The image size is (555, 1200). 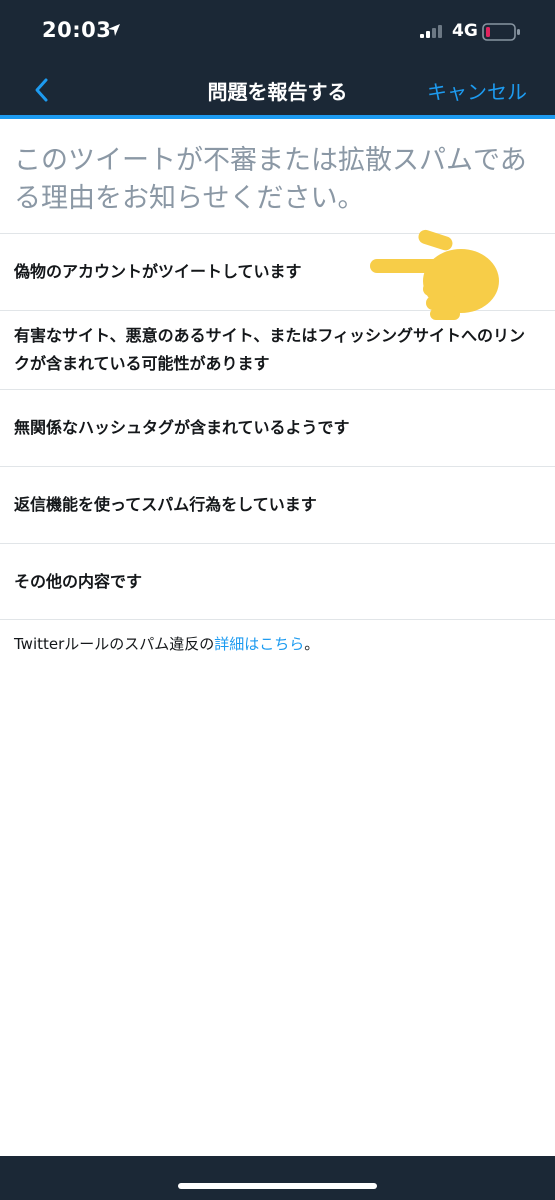 I want to click on footer-text: Twitterルールのスパム違反の, so click(x=114, y=644).